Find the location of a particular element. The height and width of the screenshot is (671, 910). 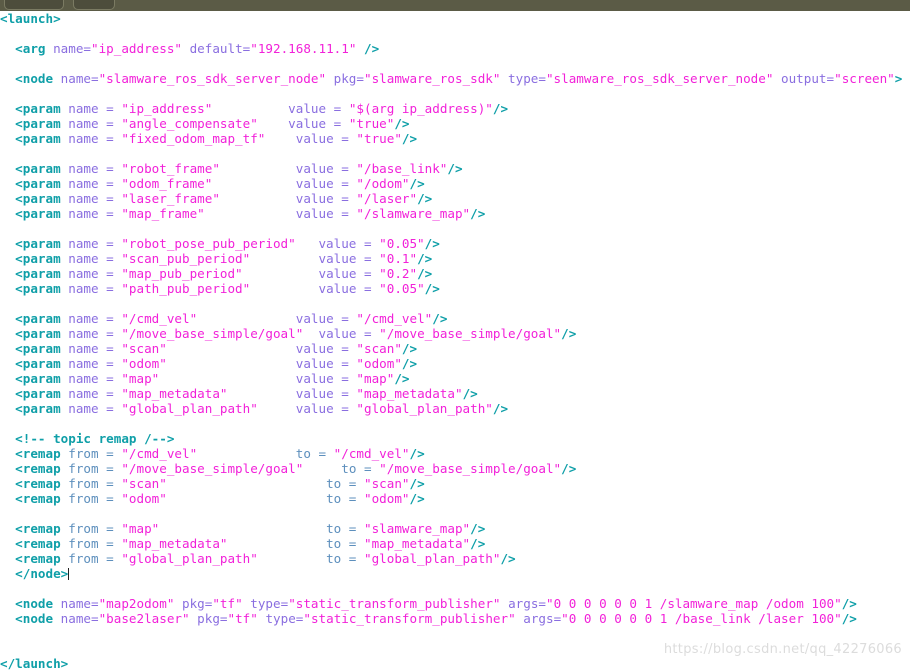

code-line: <!-- topic remap /--> is located at coordinates (455, 438).